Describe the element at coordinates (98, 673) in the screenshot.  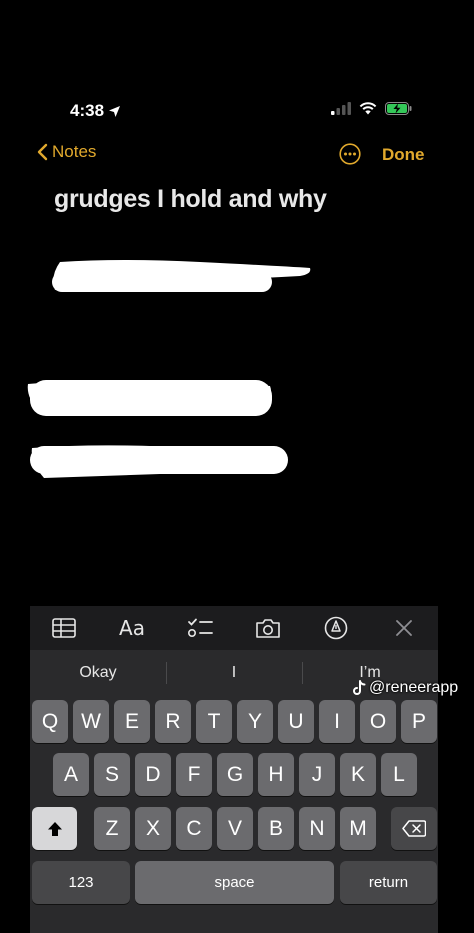
I see `prediction-suggestion: Okay` at that location.